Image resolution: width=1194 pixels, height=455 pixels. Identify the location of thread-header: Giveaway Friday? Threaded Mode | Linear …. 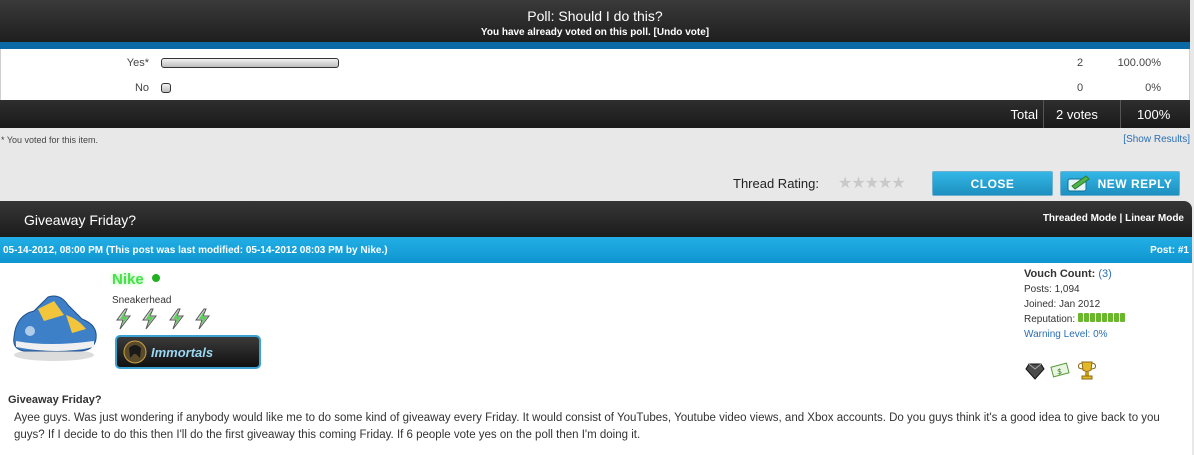
(596, 219).